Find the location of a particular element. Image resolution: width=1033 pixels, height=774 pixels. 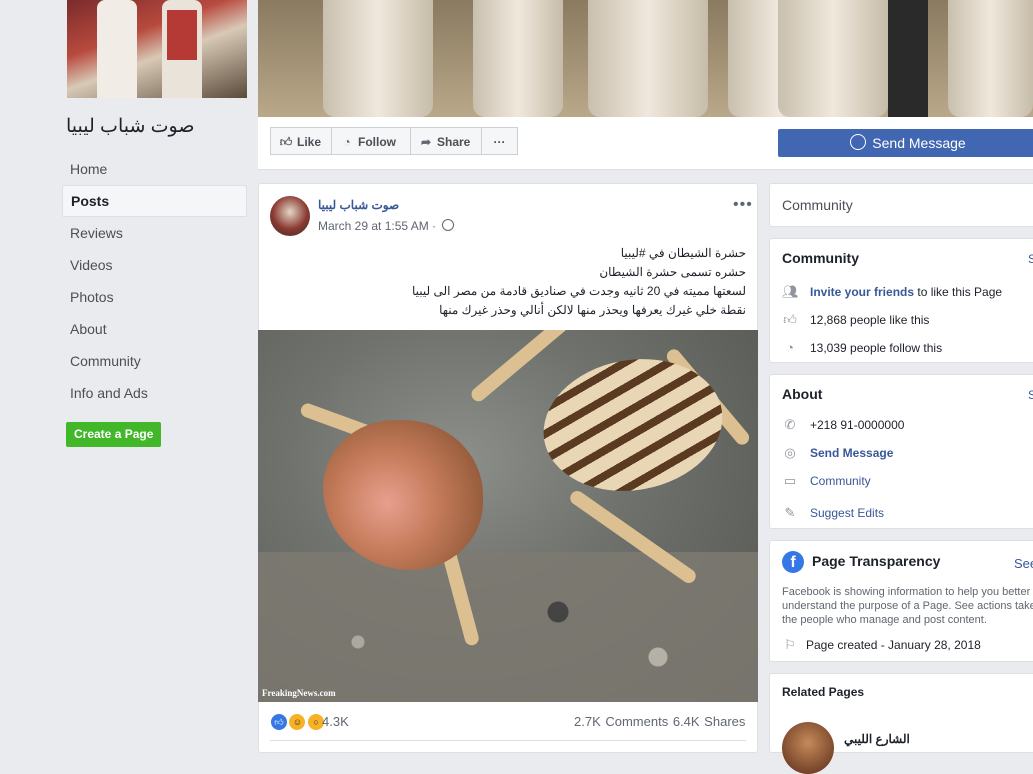

about-see-all: S is located at coordinates (1030, 395).